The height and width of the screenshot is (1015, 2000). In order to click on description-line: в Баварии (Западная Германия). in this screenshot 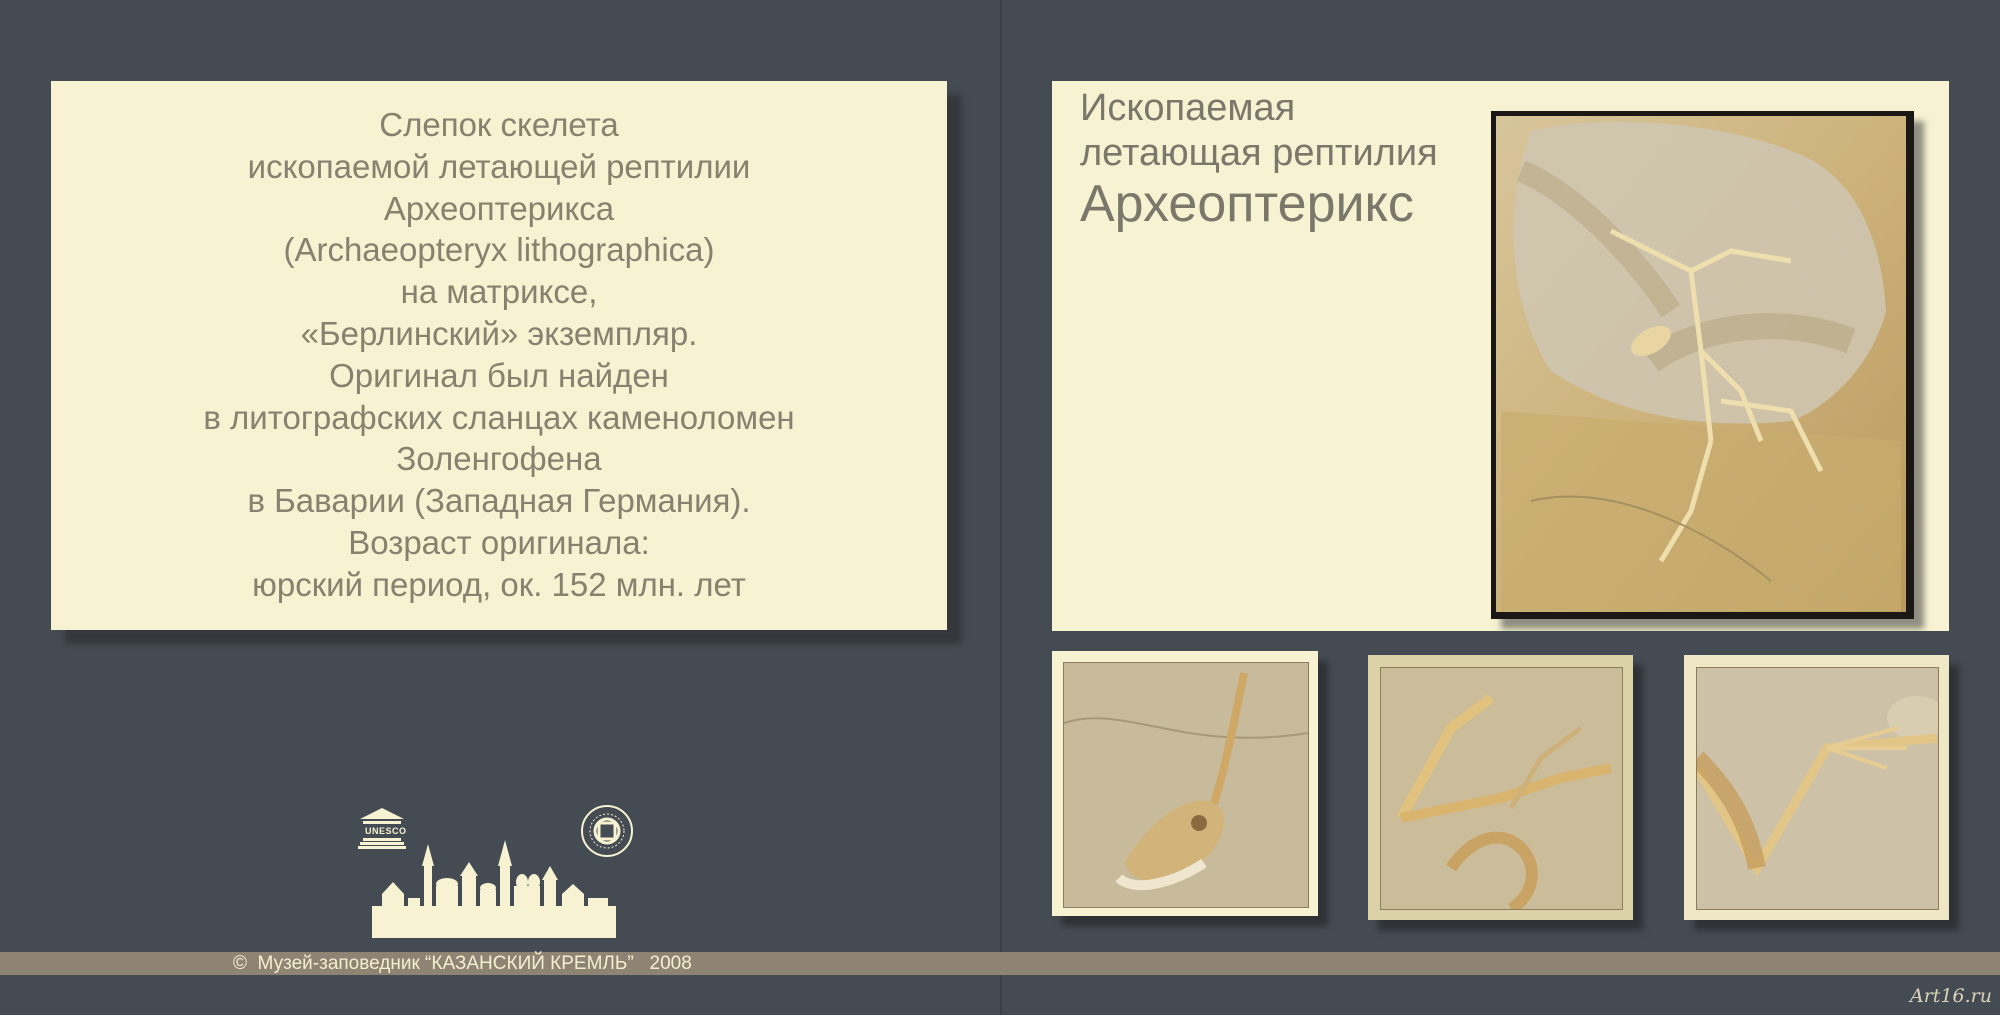, I will do `click(499, 501)`.